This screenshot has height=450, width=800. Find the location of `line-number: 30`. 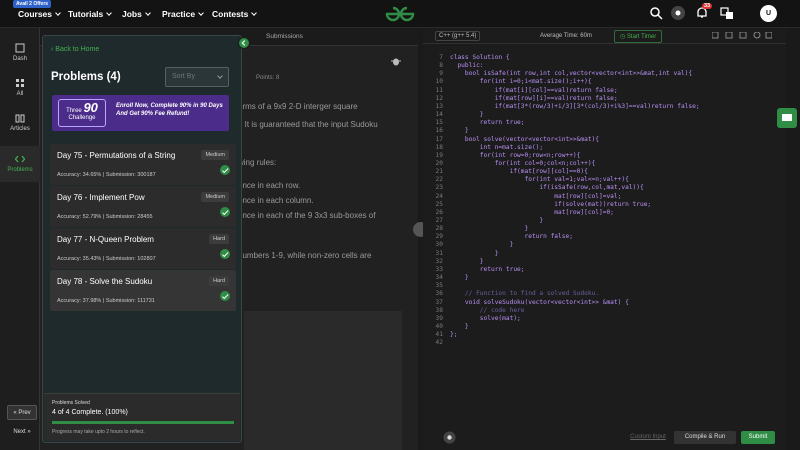

line-number: 30 is located at coordinates (439, 245).